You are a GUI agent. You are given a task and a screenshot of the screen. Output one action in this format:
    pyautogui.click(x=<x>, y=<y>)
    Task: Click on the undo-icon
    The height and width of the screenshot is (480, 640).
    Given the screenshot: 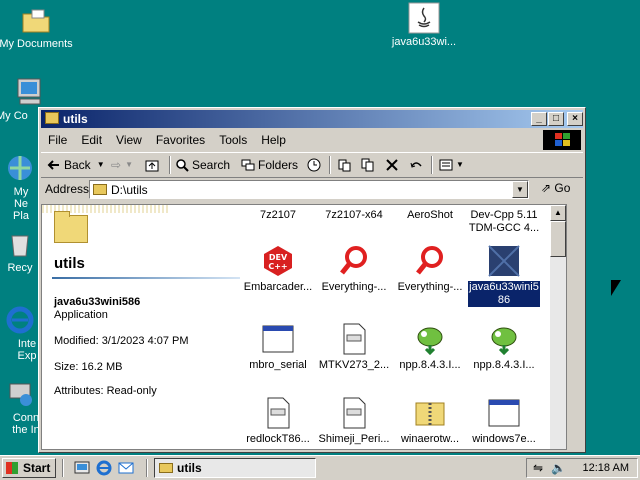 What is the action you would take?
    pyautogui.click(x=416, y=165)
    